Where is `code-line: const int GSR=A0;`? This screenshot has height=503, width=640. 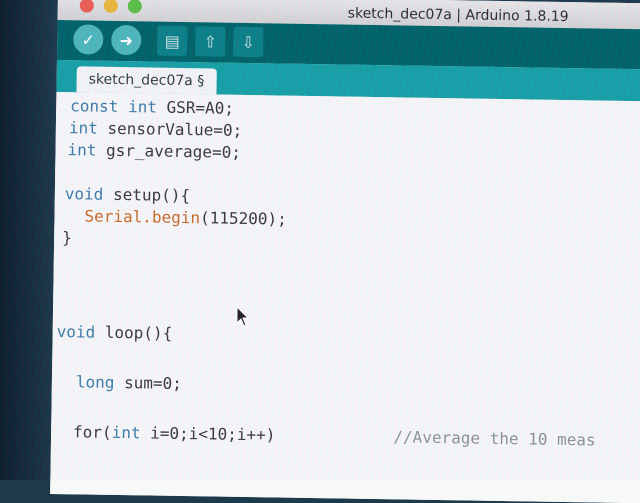 code-line: const int GSR=A0; is located at coordinates (152, 107).